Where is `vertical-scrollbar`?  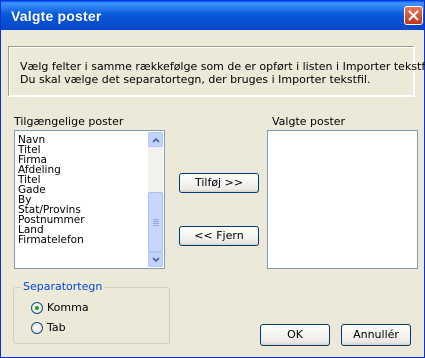 vertical-scrollbar is located at coordinates (155, 199).